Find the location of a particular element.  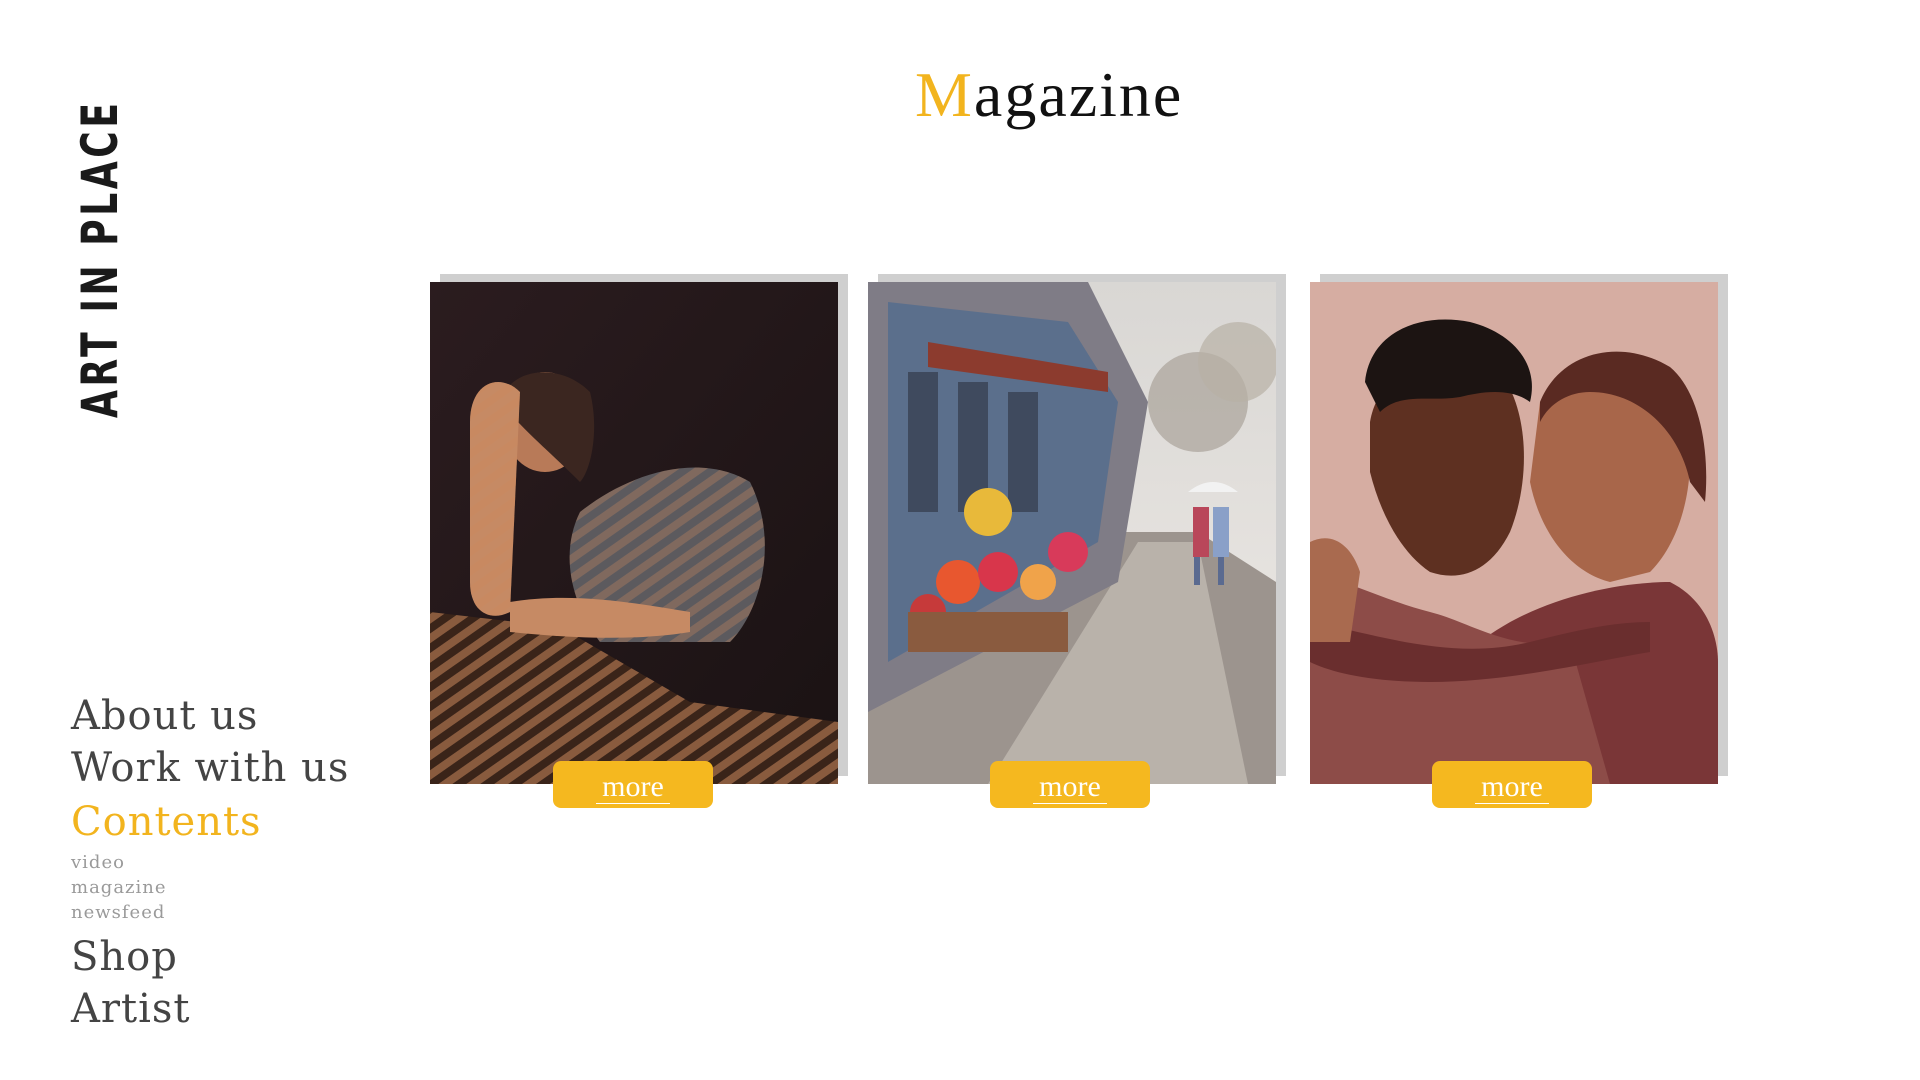

brand-logo: ART IN PLACE is located at coordinates (100, 243).